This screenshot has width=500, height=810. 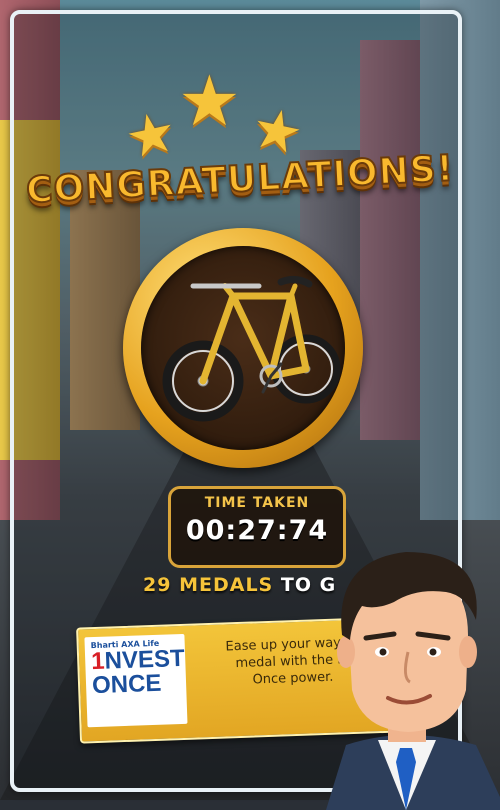 What do you see at coordinates (209, 101) in the screenshot?
I see `star-icon-center: ★` at bounding box center [209, 101].